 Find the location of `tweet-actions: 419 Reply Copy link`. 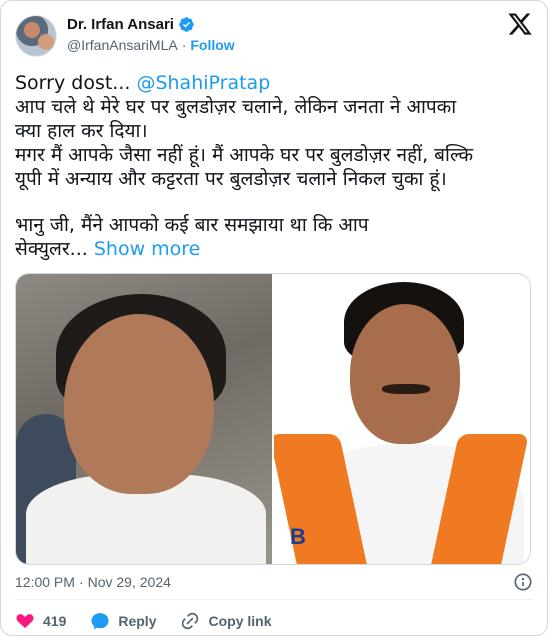

tweet-actions: 419 Reply Copy link is located at coordinates (143, 621).